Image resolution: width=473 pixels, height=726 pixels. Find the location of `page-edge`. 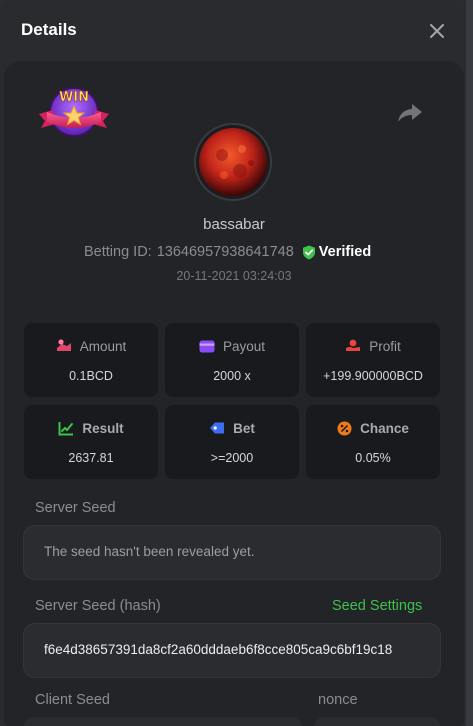

page-edge is located at coordinates (469, 363).